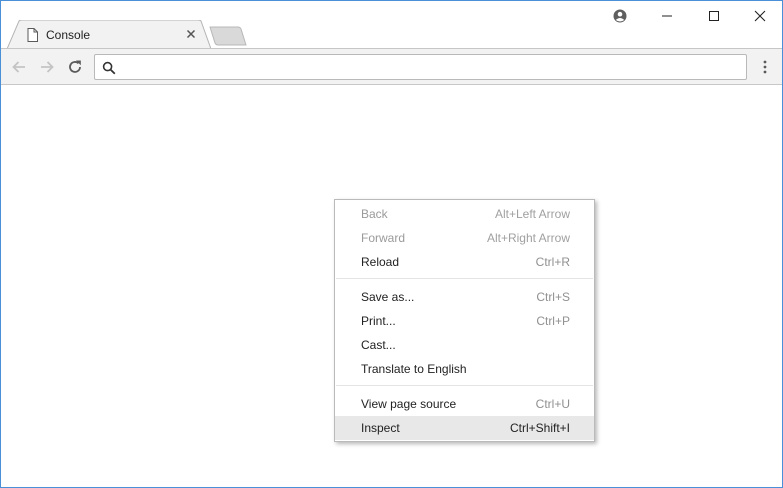 This screenshot has height=488, width=783. I want to click on menu-item-shortcut: Alt+Left Arrow, so click(532, 214).